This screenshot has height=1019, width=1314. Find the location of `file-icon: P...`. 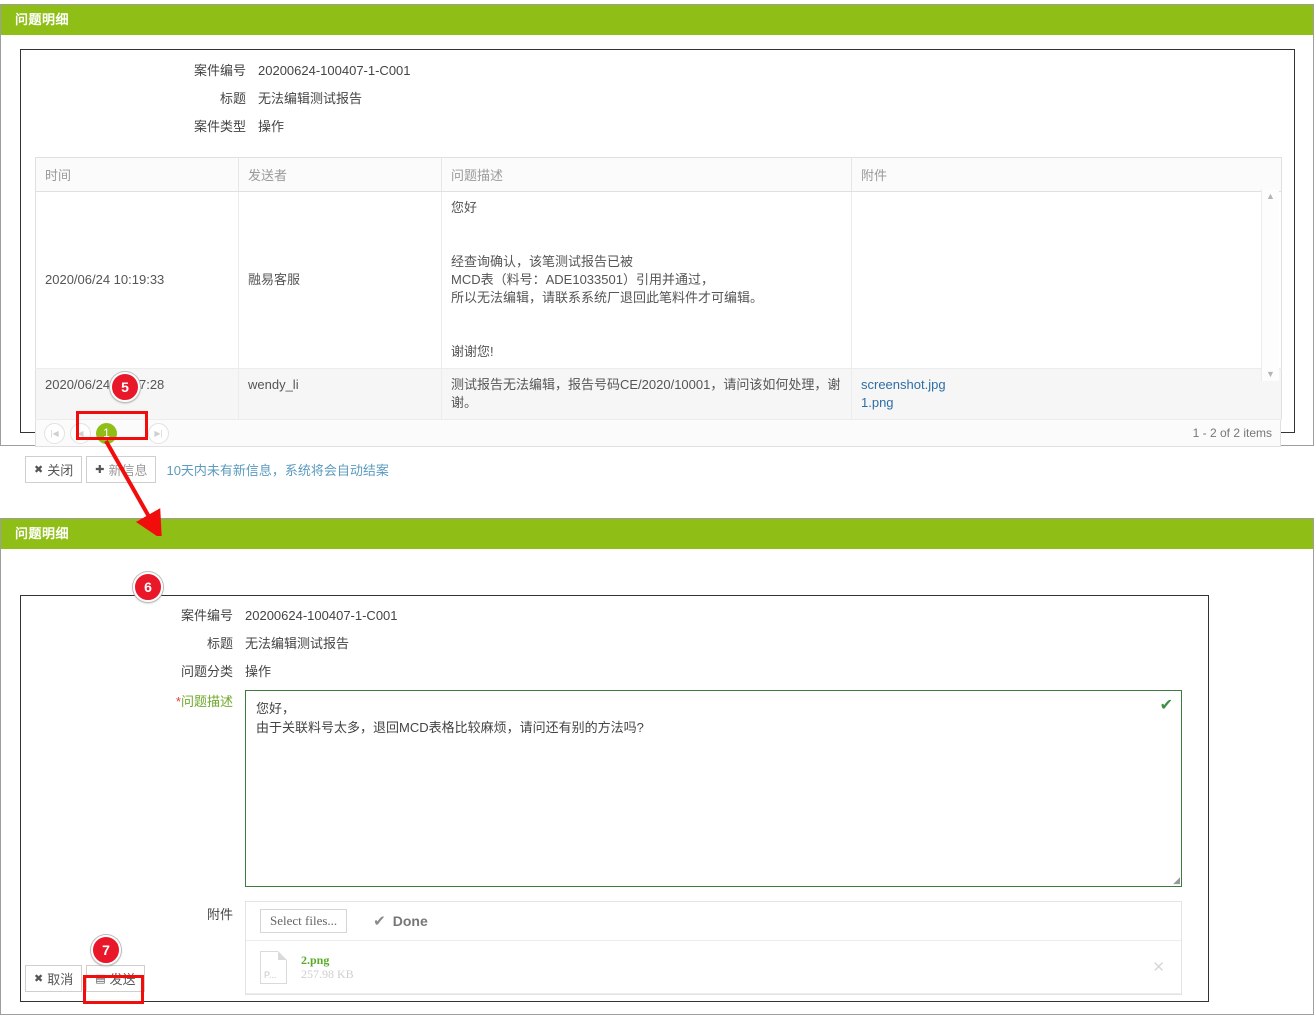

file-icon: P... is located at coordinates (273, 967).